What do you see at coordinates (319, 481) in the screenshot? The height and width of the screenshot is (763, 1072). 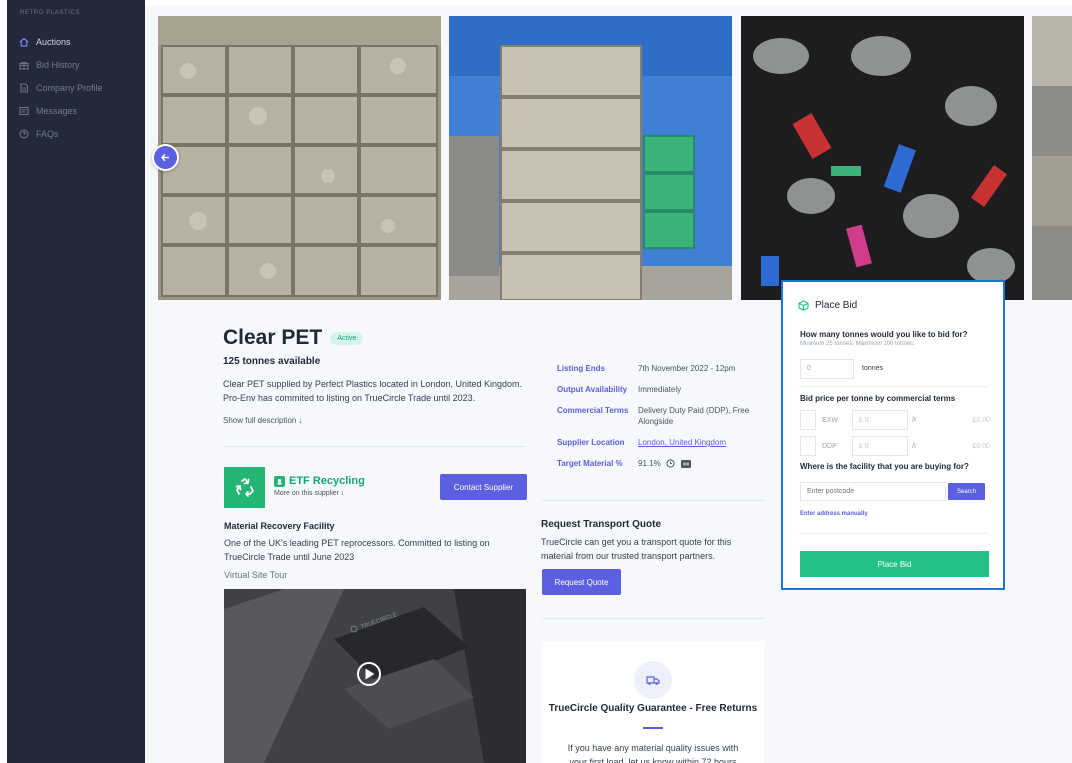 I see `supplier-name: ETF Recycling` at bounding box center [319, 481].